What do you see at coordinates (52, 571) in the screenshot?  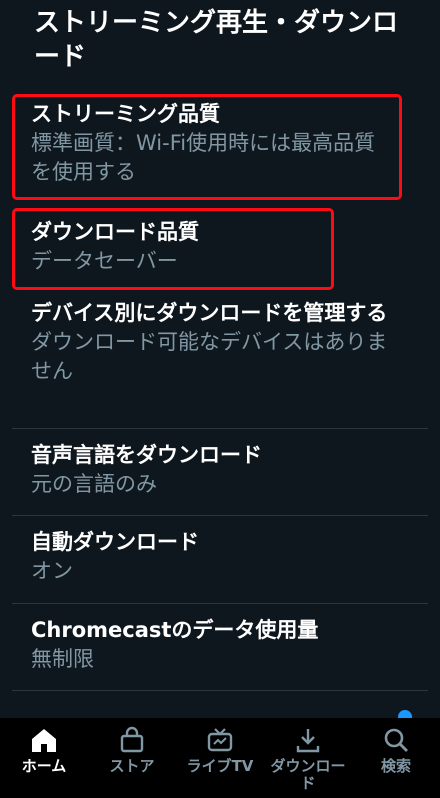 I see `setting-value: オン` at bounding box center [52, 571].